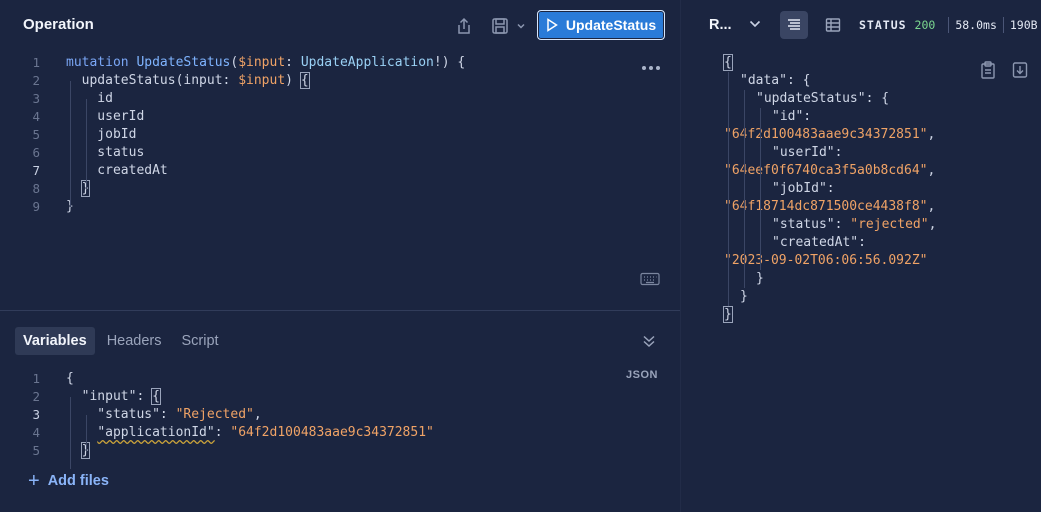  I want to click on code-line: 2 updateStatus(input: $input) {, so click(340, 81).